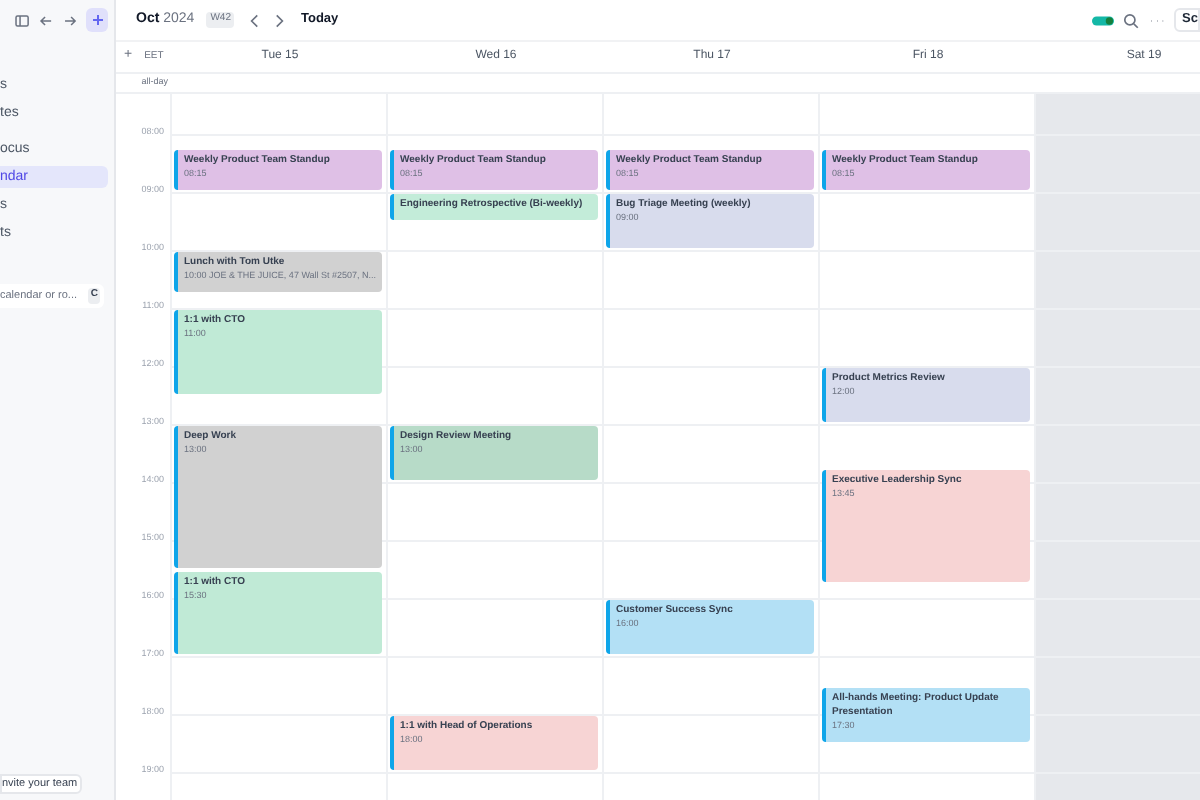  I want to click on back-arrow-icon, so click(46, 20).